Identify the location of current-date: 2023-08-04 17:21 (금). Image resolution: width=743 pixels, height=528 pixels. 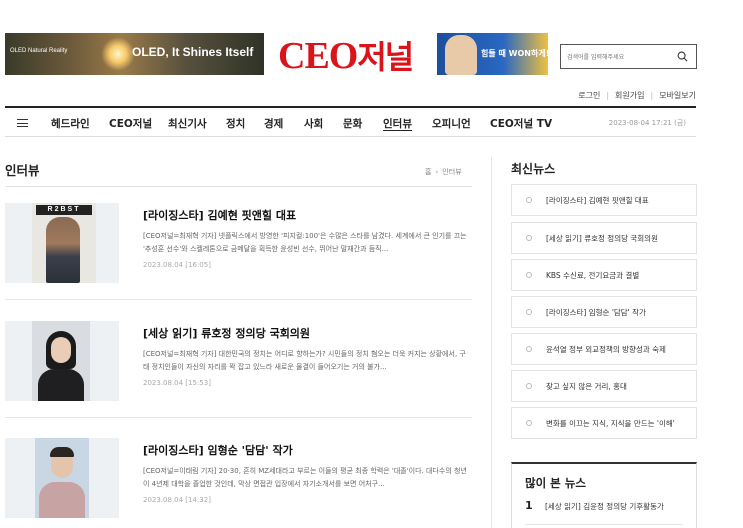
(647, 123).